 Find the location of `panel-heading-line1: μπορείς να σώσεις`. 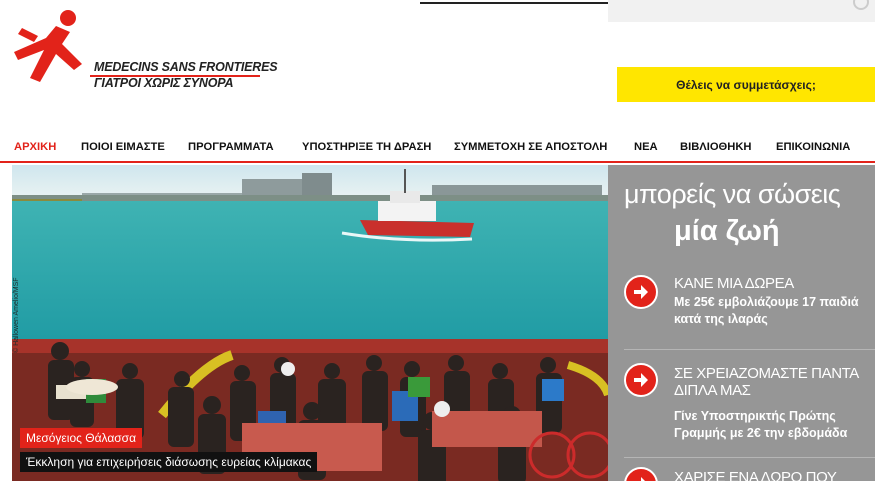

panel-heading-line1: μπορείς να σώσεις is located at coordinates (732, 194).